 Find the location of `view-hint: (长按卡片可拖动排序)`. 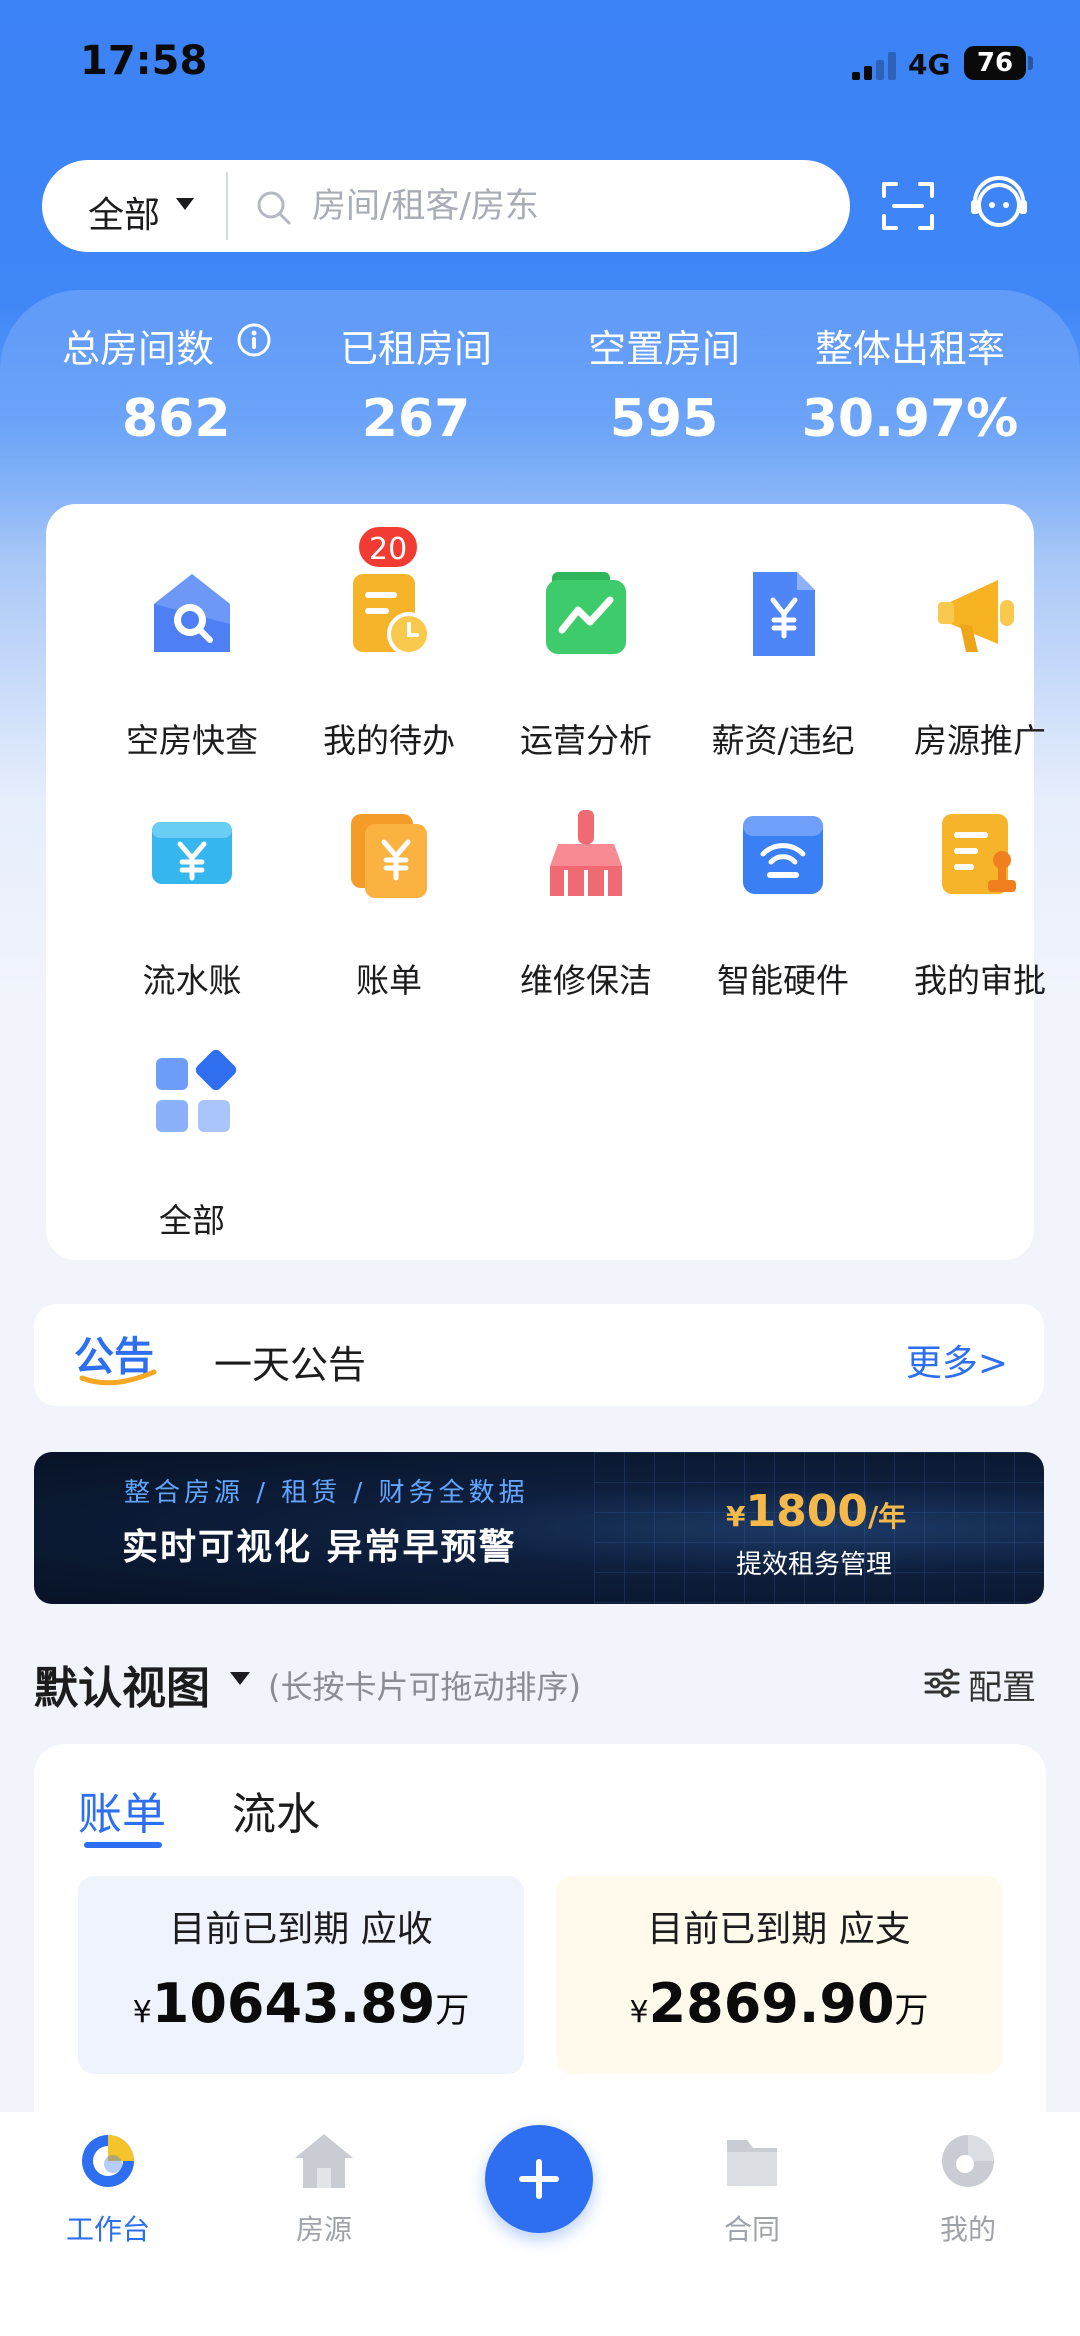

view-hint: (长按卡片可拖动排序) is located at coordinates (424, 1687).